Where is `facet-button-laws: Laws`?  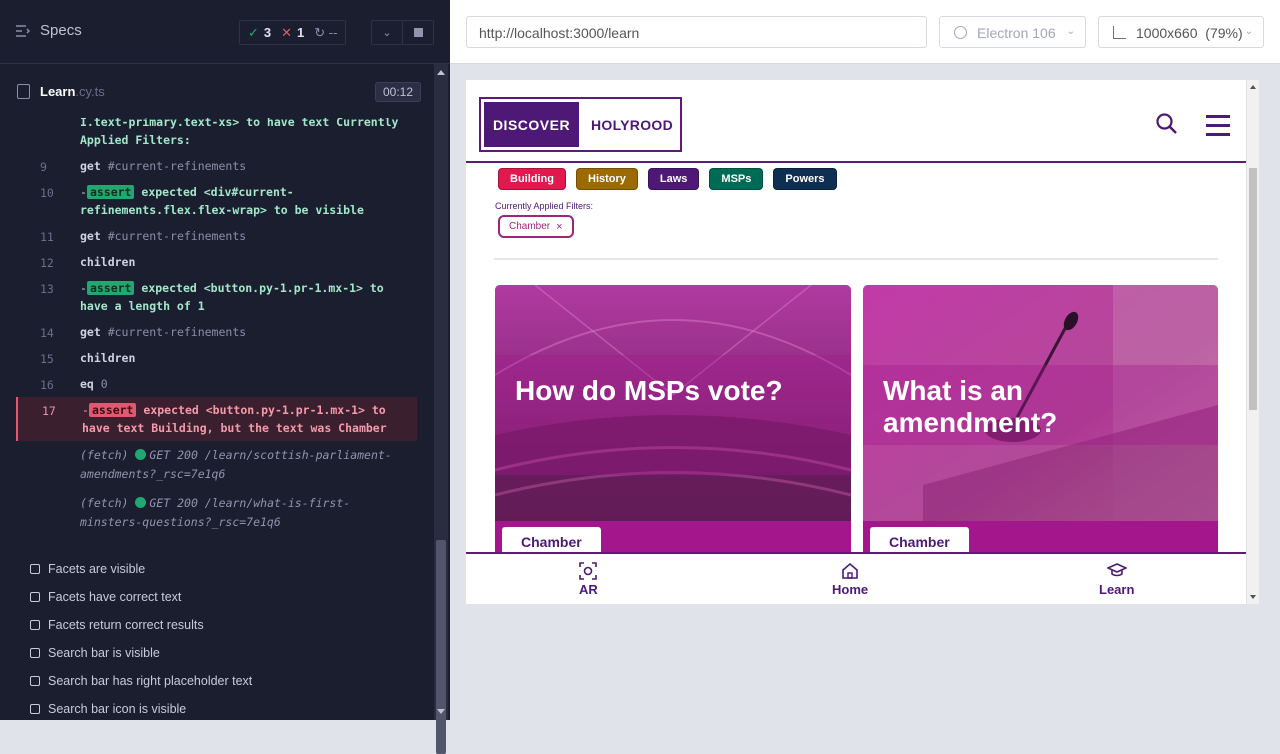 facet-button-laws: Laws is located at coordinates (673, 179).